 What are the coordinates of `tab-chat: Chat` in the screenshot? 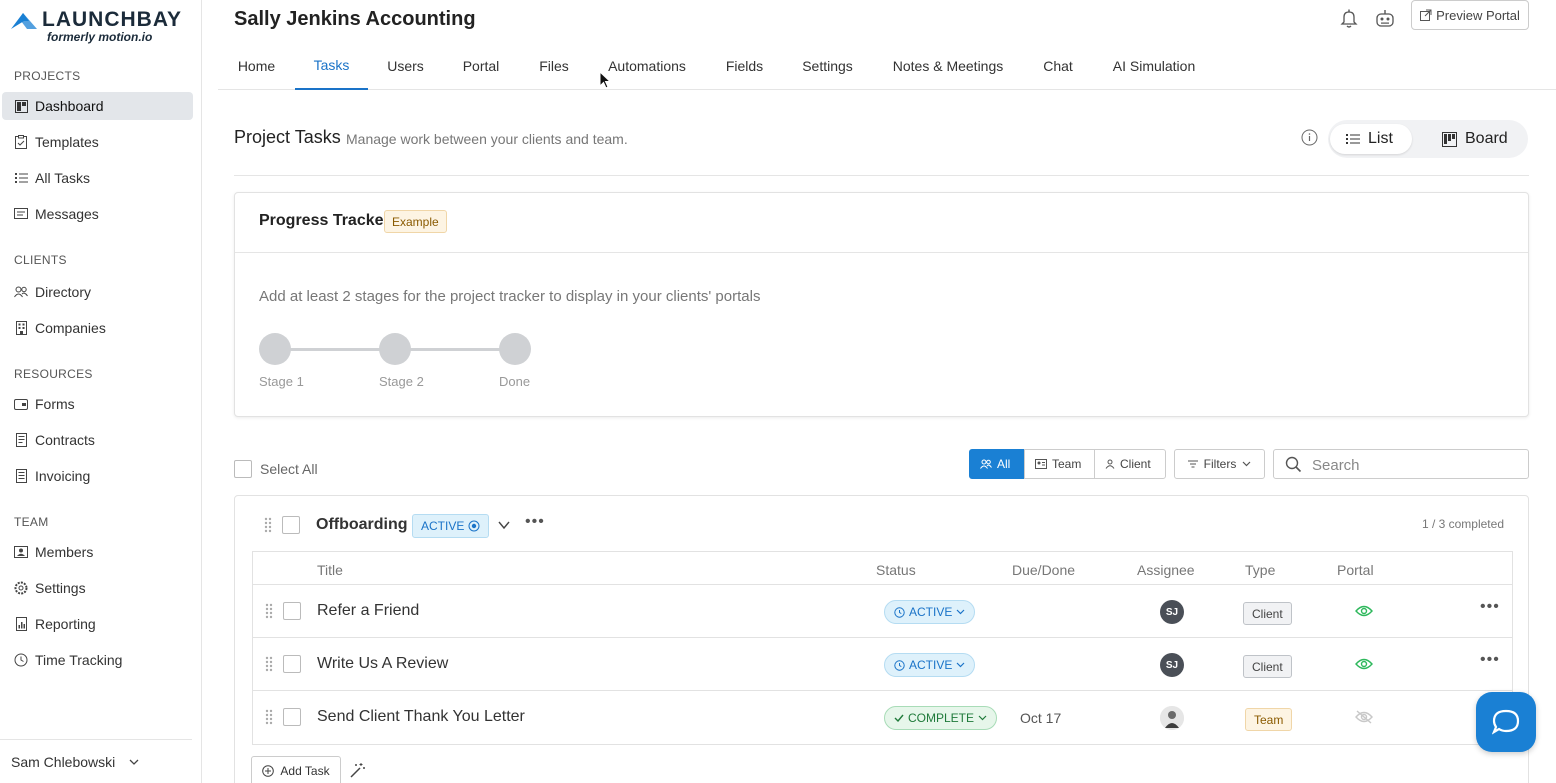 It's located at (1058, 66).